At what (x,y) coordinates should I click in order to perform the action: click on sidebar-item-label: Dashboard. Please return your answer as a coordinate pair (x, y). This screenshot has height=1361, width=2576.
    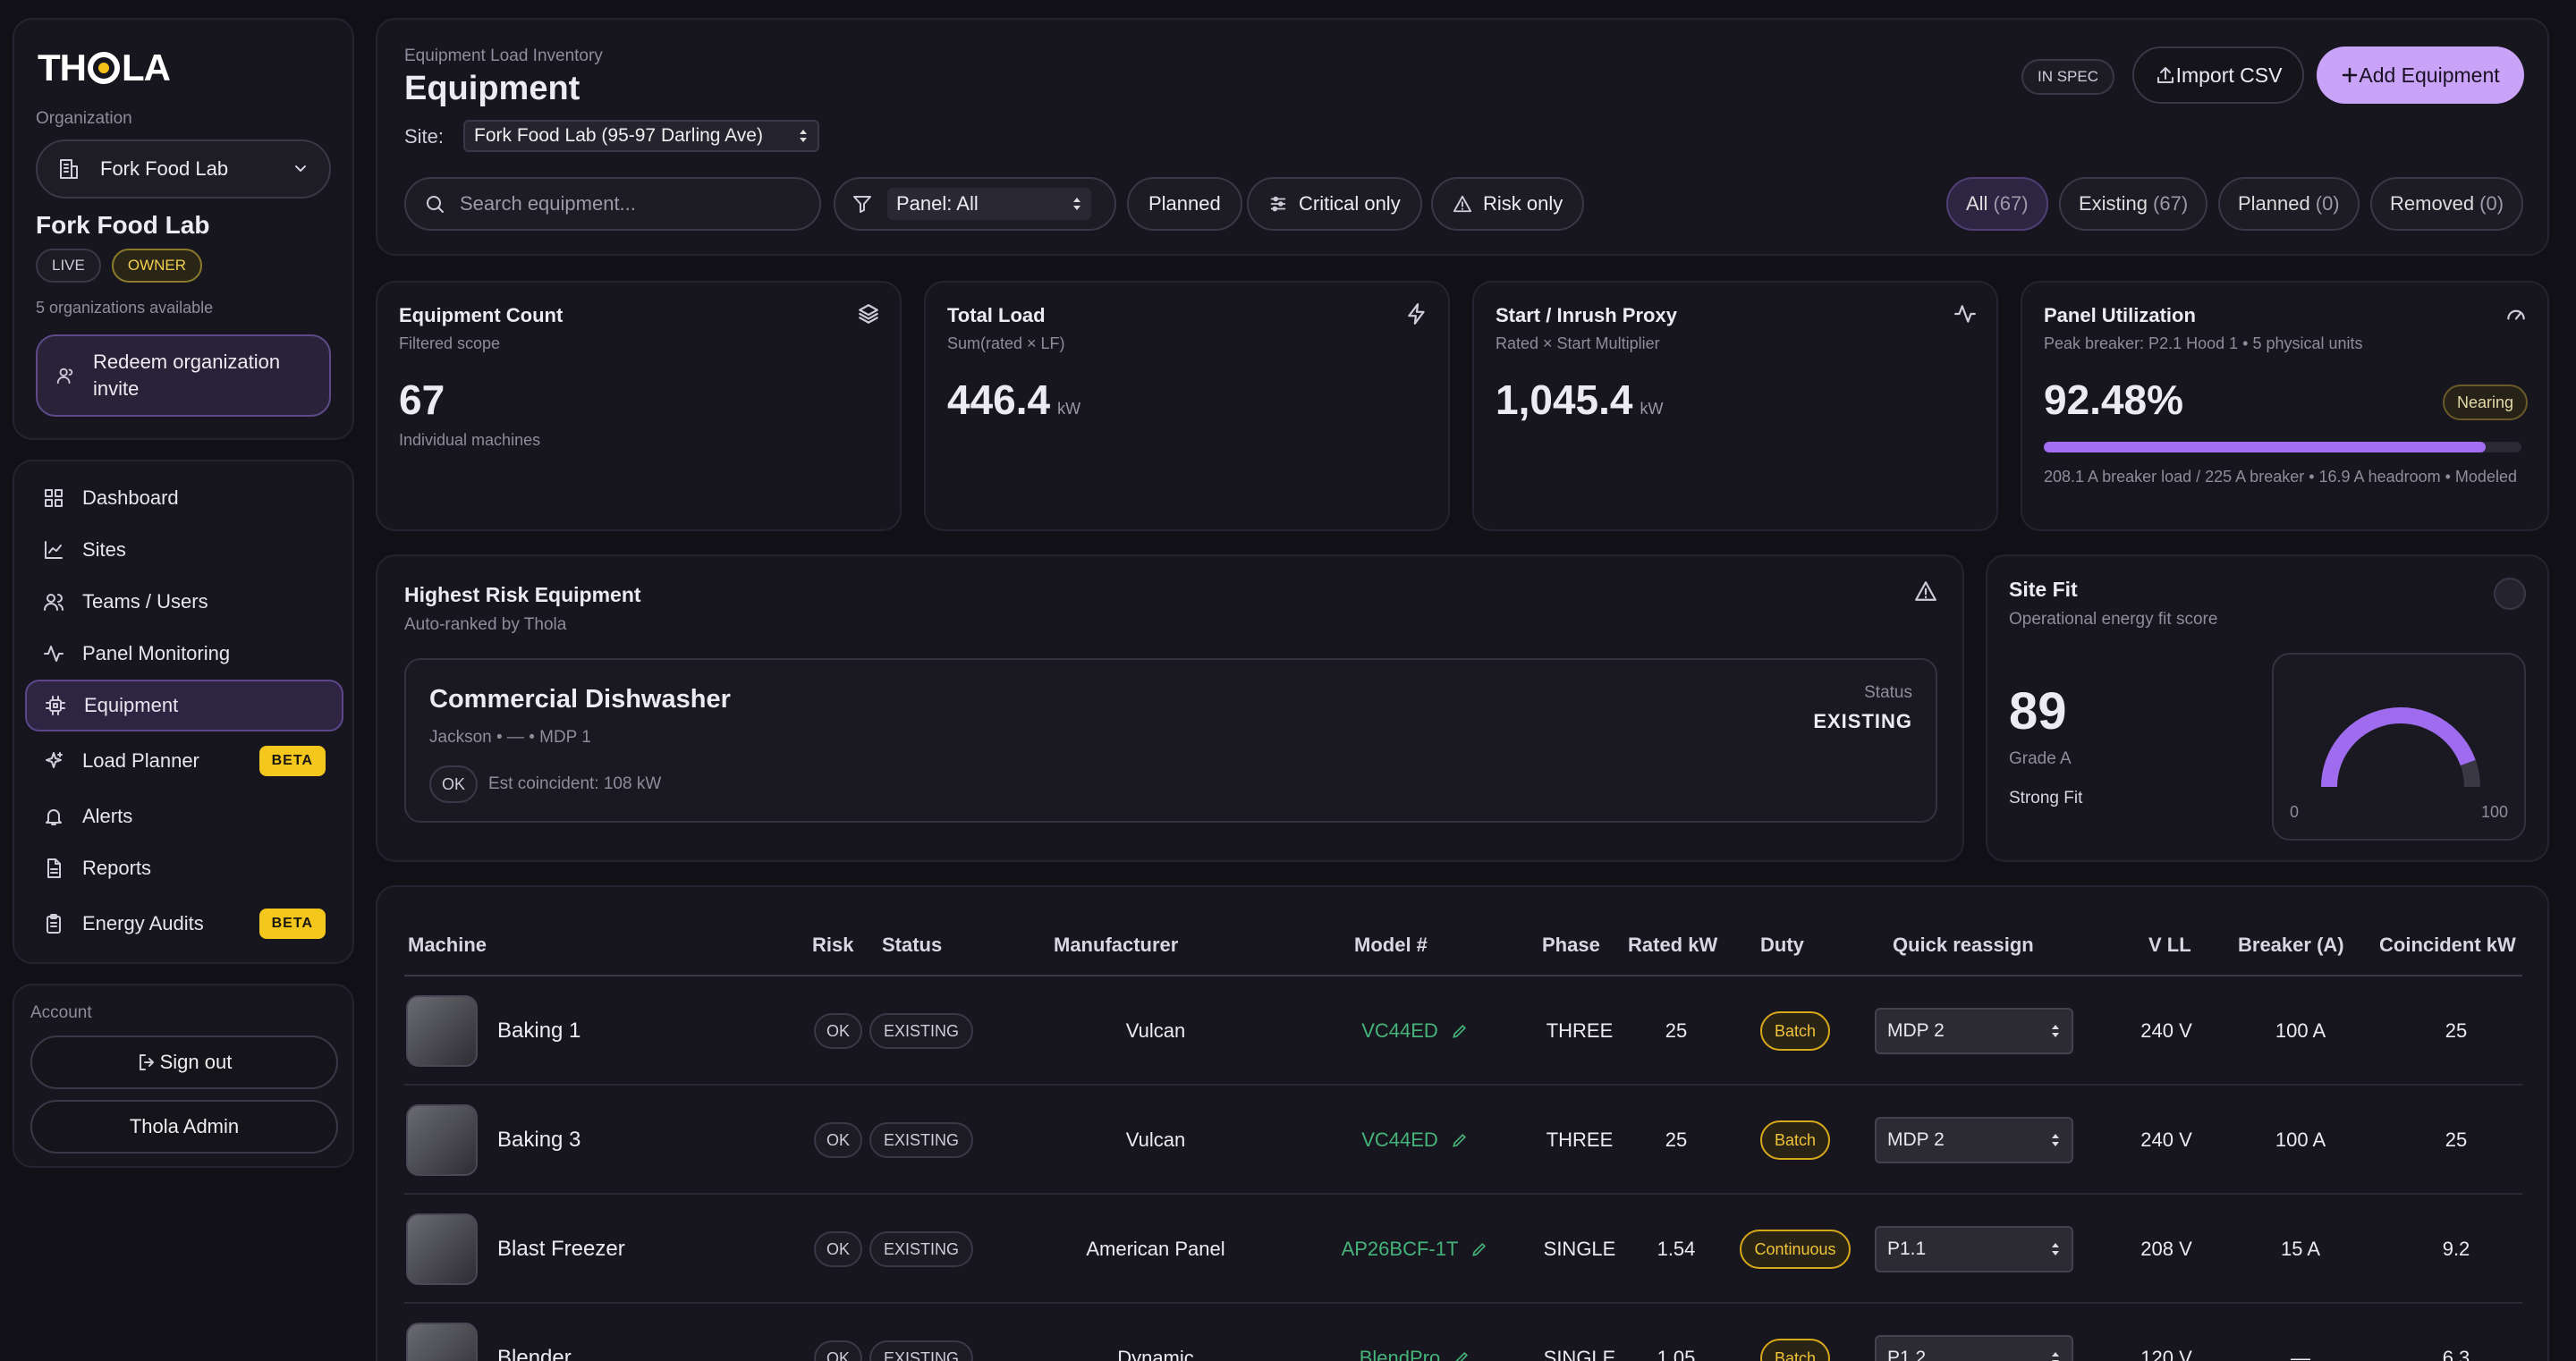
    Looking at the image, I should click on (130, 497).